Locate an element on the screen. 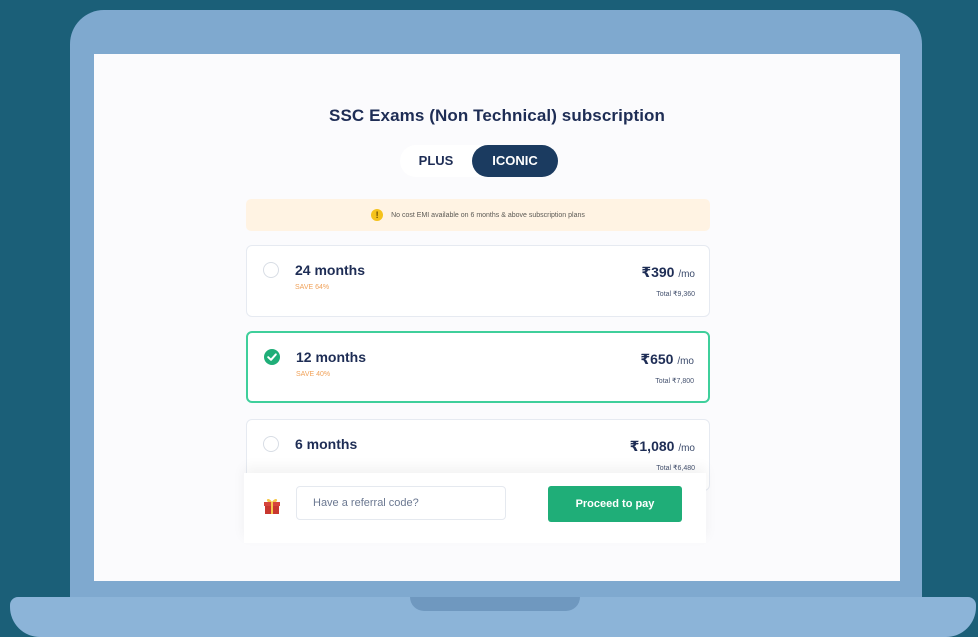  toggle-plus: PLUS is located at coordinates (436, 161).